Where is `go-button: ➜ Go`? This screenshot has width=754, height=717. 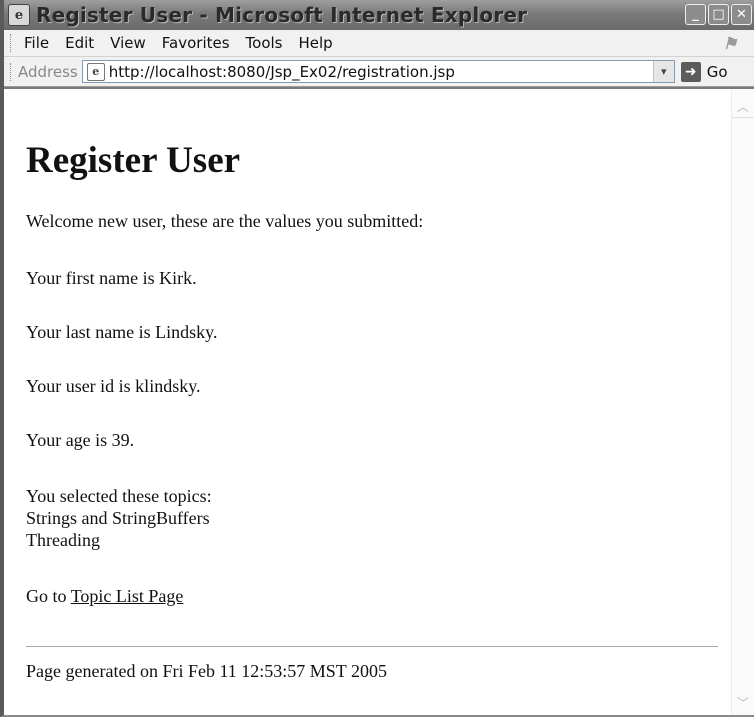 go-button: ➜ Go is located at coordinates (704, 71).